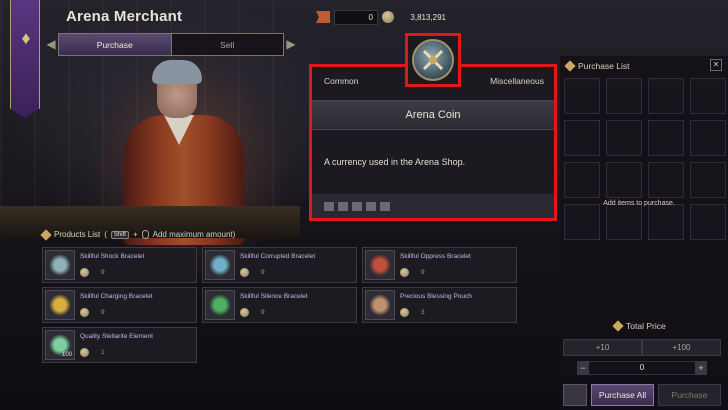 The image size is (728, 410). What do you see at coordinates (46, 234) in the screenshot?
I see `diamond-icon` at bounding box center [46, 234].